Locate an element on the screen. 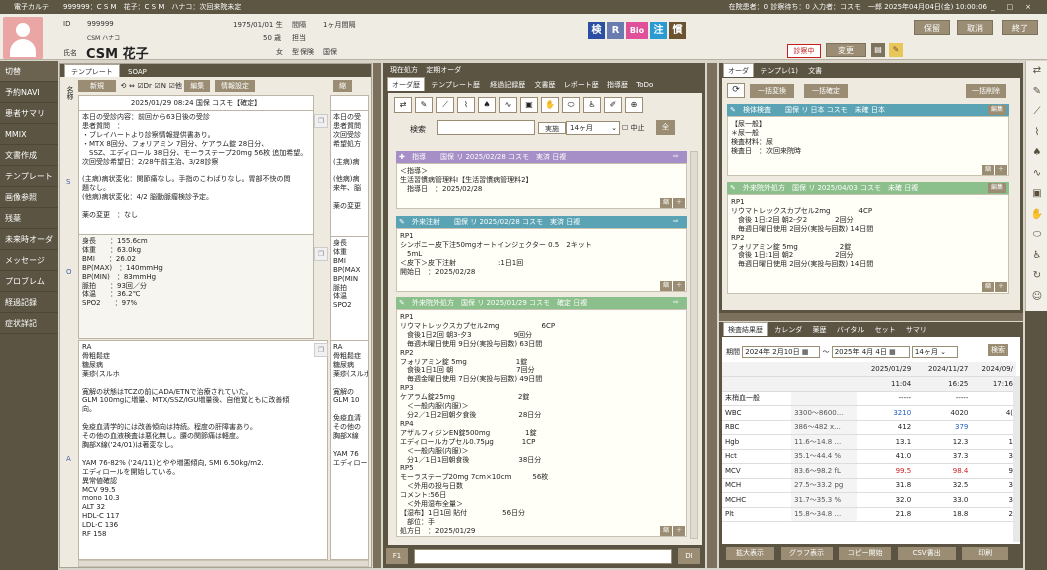 The image size is (1047, 570). date-to-field: 2025年 4月 4日 ▦ is located at coordinates (870, 352).